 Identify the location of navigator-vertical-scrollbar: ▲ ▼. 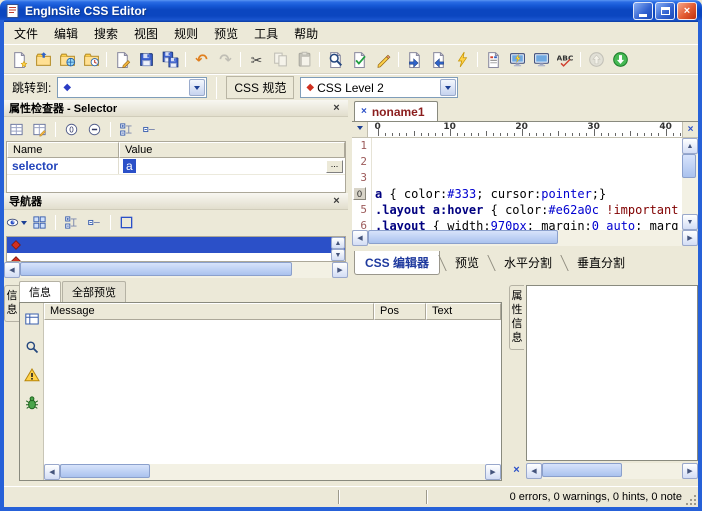
(338, 249).